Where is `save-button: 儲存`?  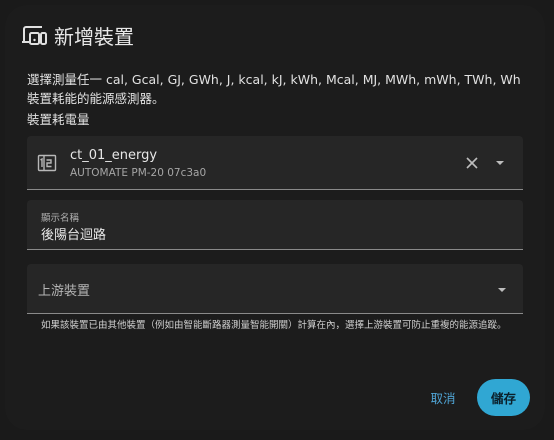
save-button: 儲存 is located at coordinates (503, 397).